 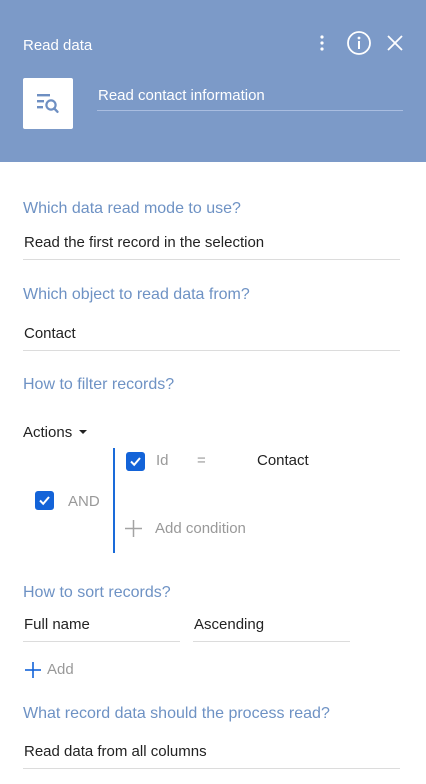 I want to click on object-value: Contact, so click(x=50, y=333).